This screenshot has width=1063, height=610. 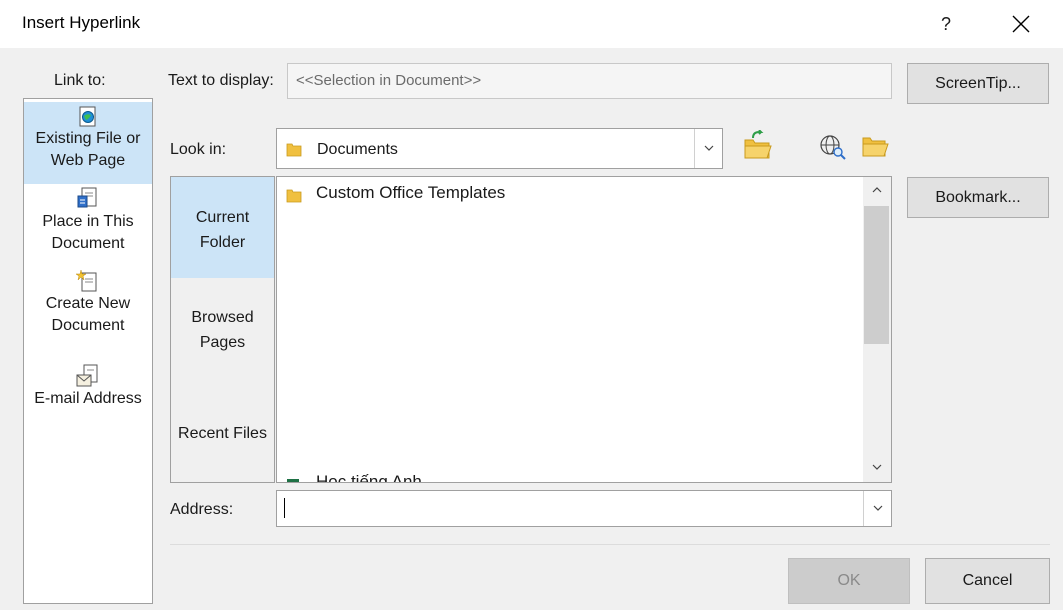 I want to click on nav-label: Folder, so click(x=222, y=242).